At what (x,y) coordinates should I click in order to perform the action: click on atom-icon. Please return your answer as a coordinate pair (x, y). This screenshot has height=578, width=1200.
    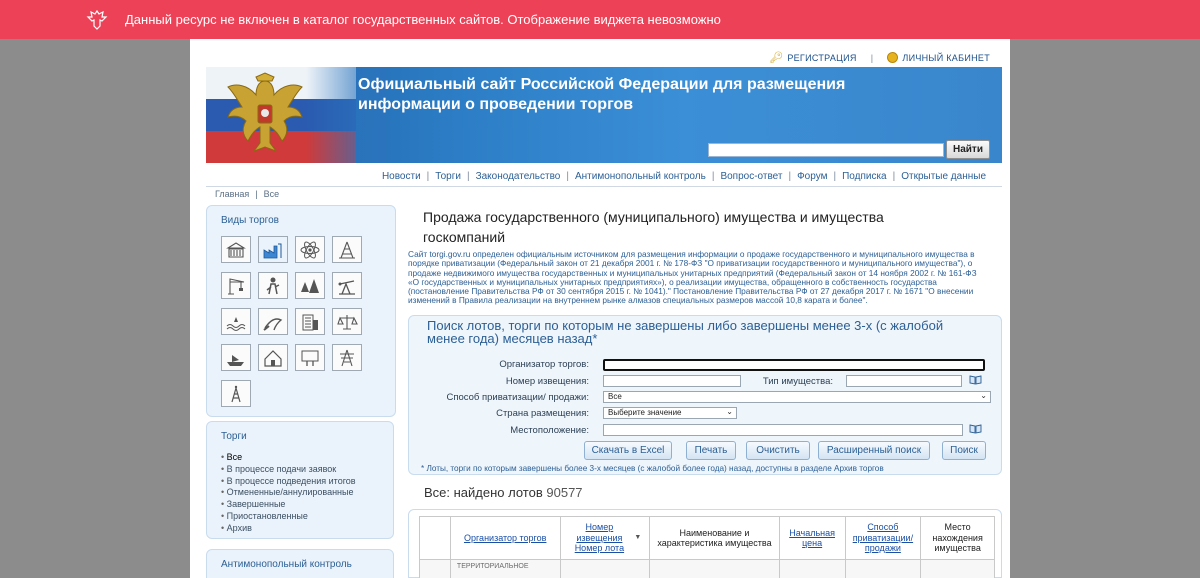
    Looking at the image, I should click on (310, 249).